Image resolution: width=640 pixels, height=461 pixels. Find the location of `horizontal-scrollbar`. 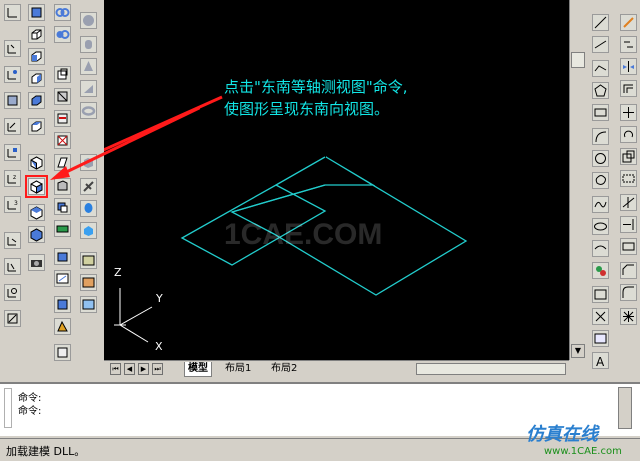

horizontal-scrollbar is located at coordinates (491, 369).